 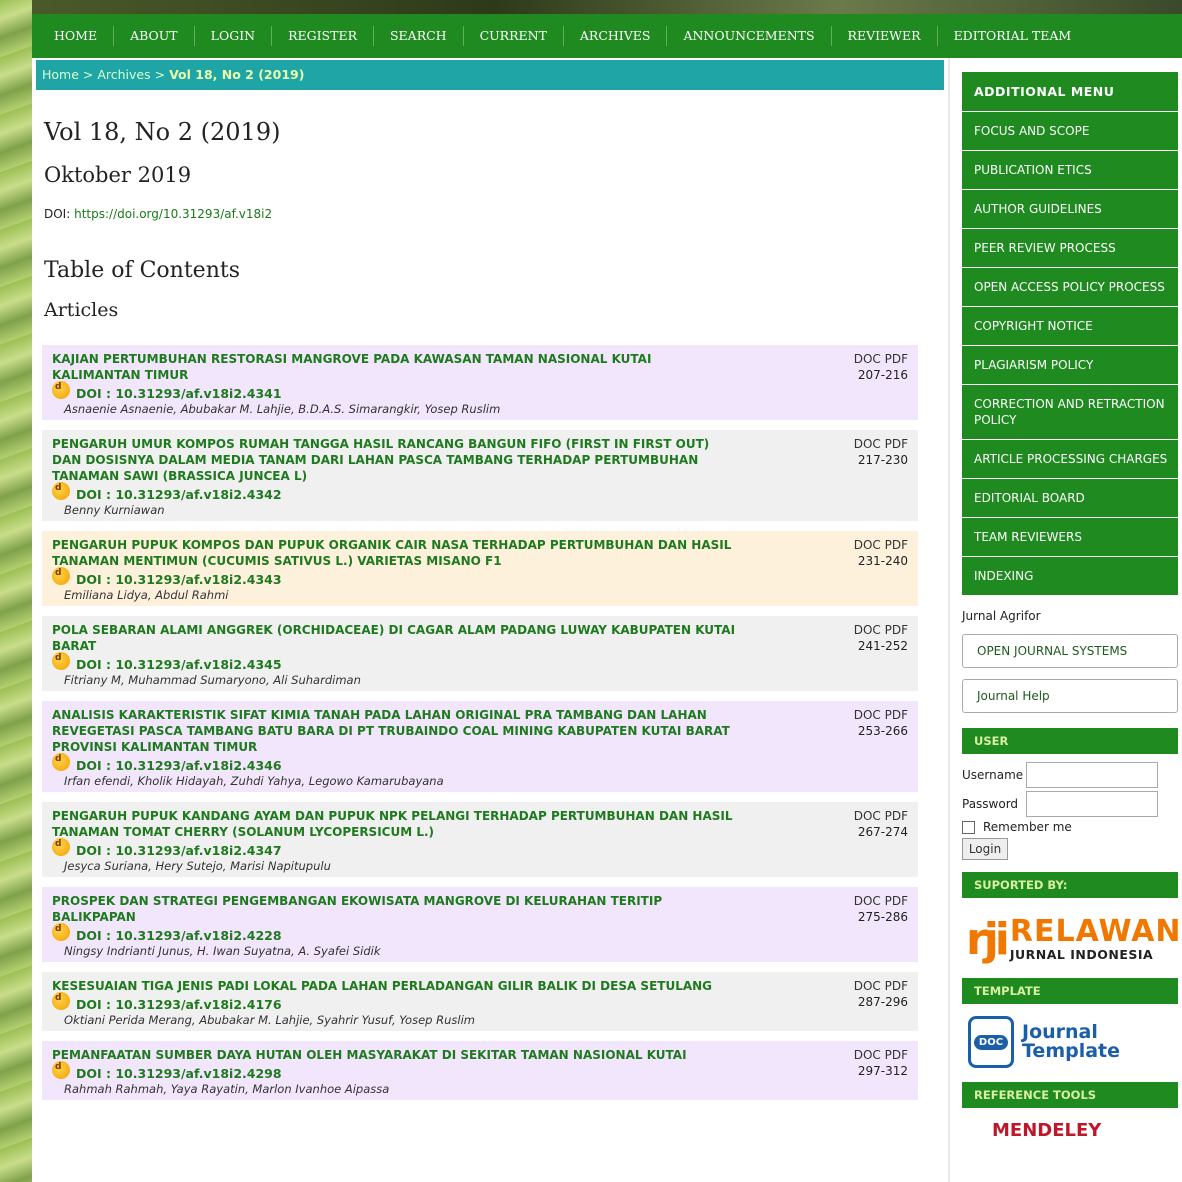 What do you see at coordinates (154, 36) in the screenshot?
I see `nav-about: ABOUT` at bounding box center [154, 36].